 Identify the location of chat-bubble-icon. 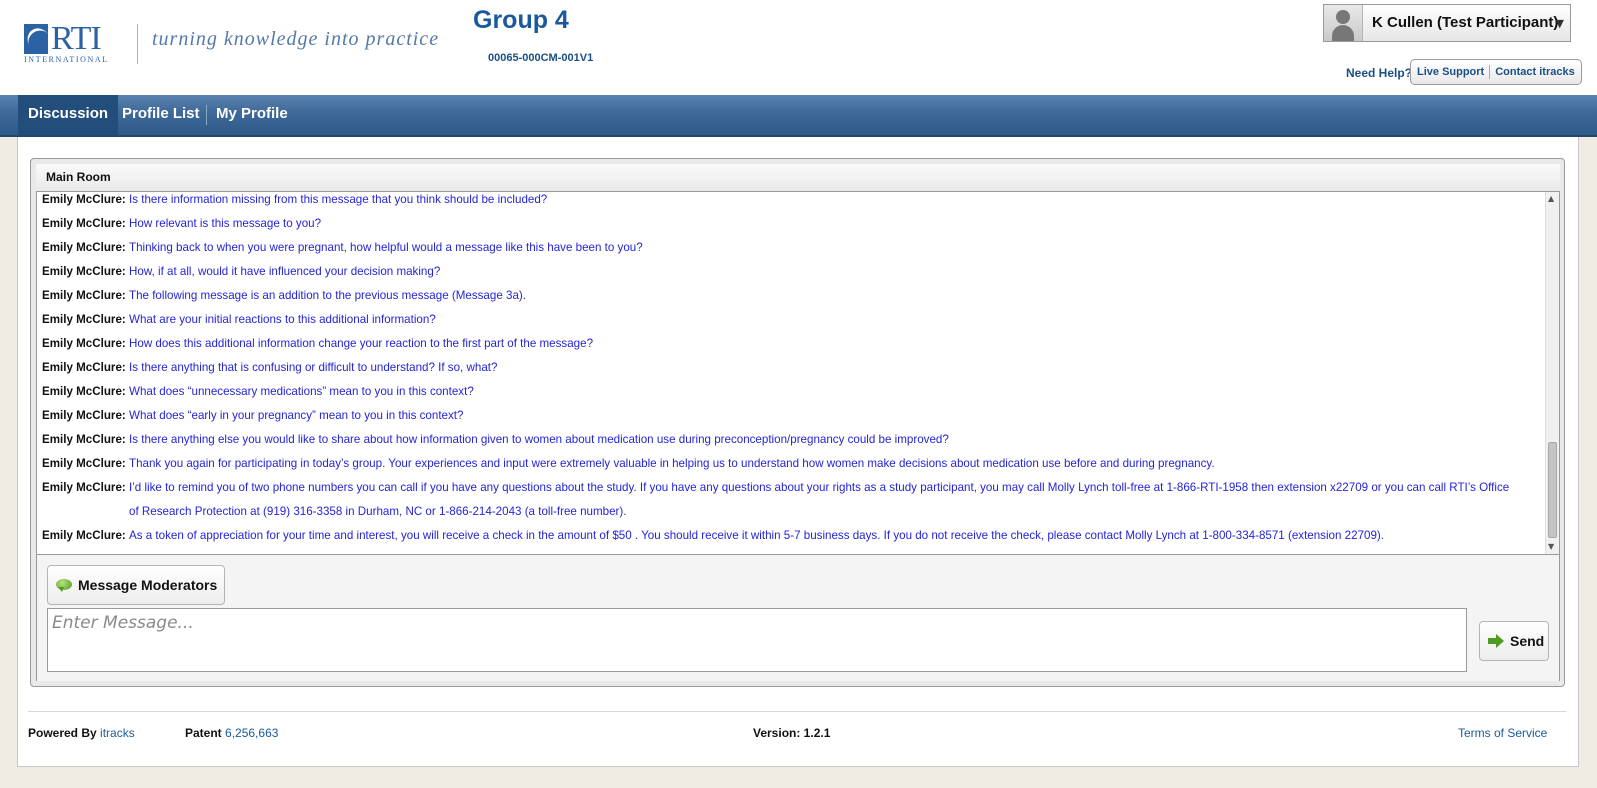
(64, 585).